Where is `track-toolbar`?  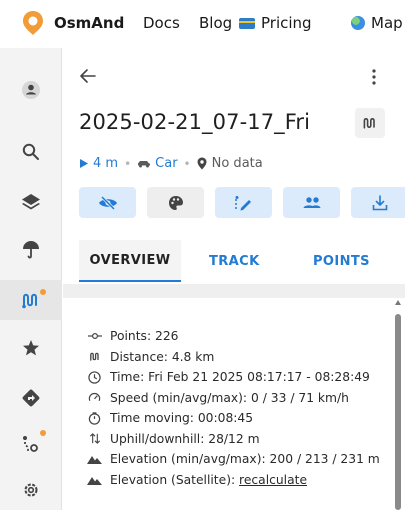 track-toolbar is located at coordinates (242, 202).